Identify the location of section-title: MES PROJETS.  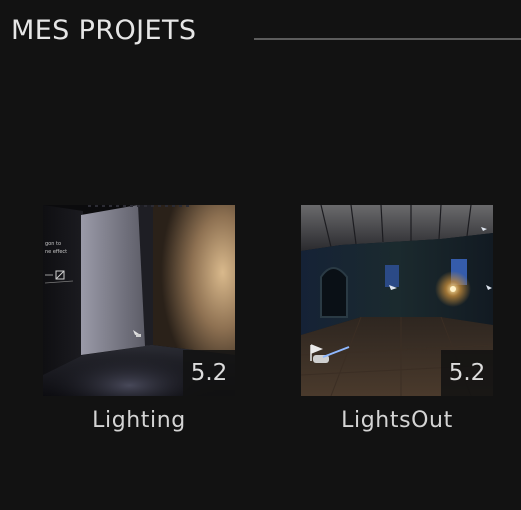
(104, 30).